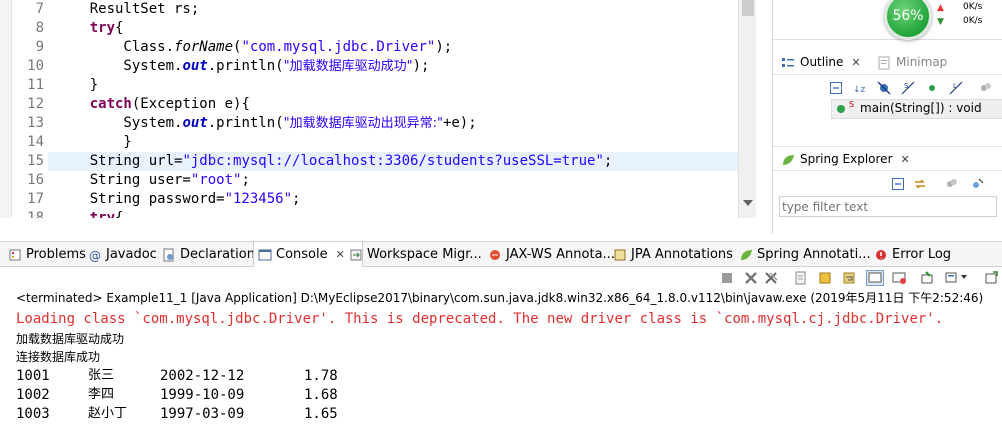 The height and width of the screenshot is (425, 1002). I want to click on close-console-icon: ✕, so click(340, 254).